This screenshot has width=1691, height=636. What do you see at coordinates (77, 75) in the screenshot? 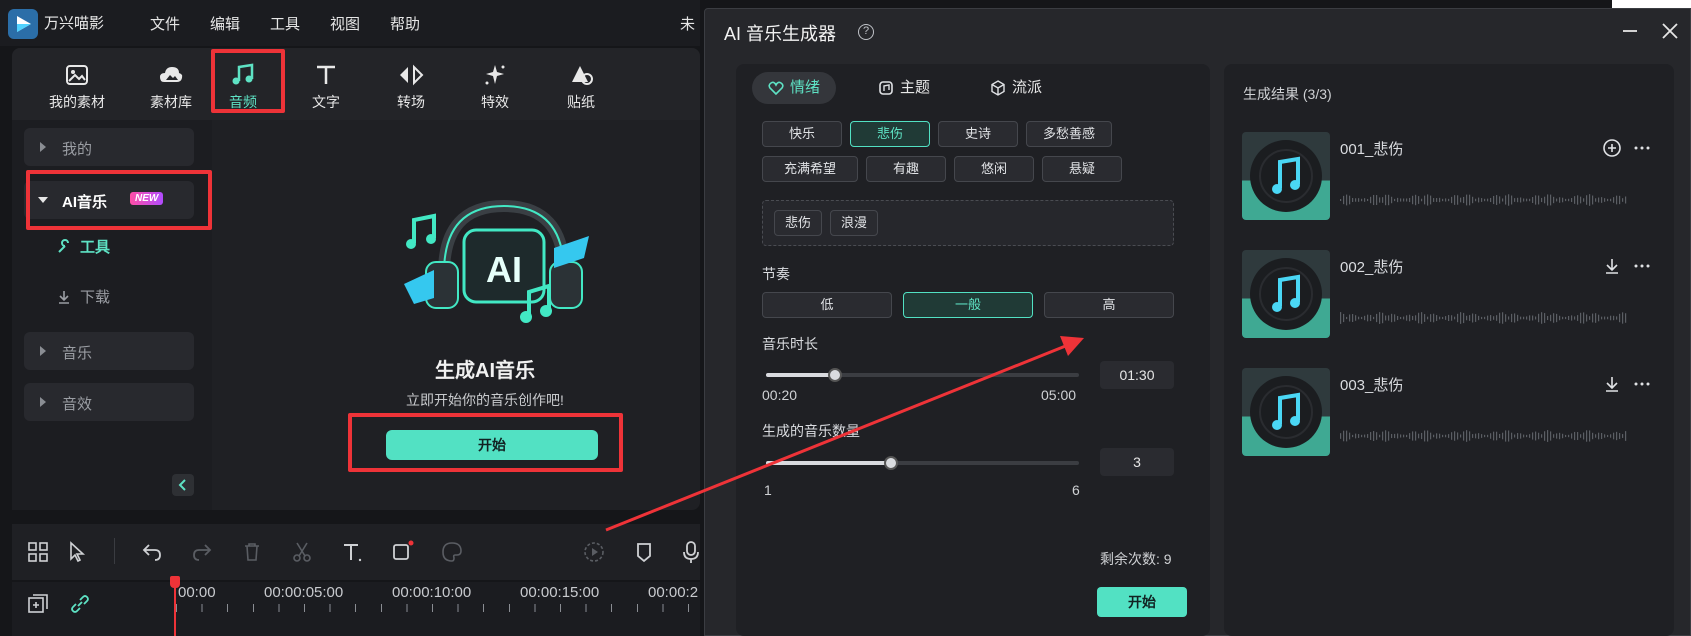
I see `image-icon` at bounding box center [77, 75].